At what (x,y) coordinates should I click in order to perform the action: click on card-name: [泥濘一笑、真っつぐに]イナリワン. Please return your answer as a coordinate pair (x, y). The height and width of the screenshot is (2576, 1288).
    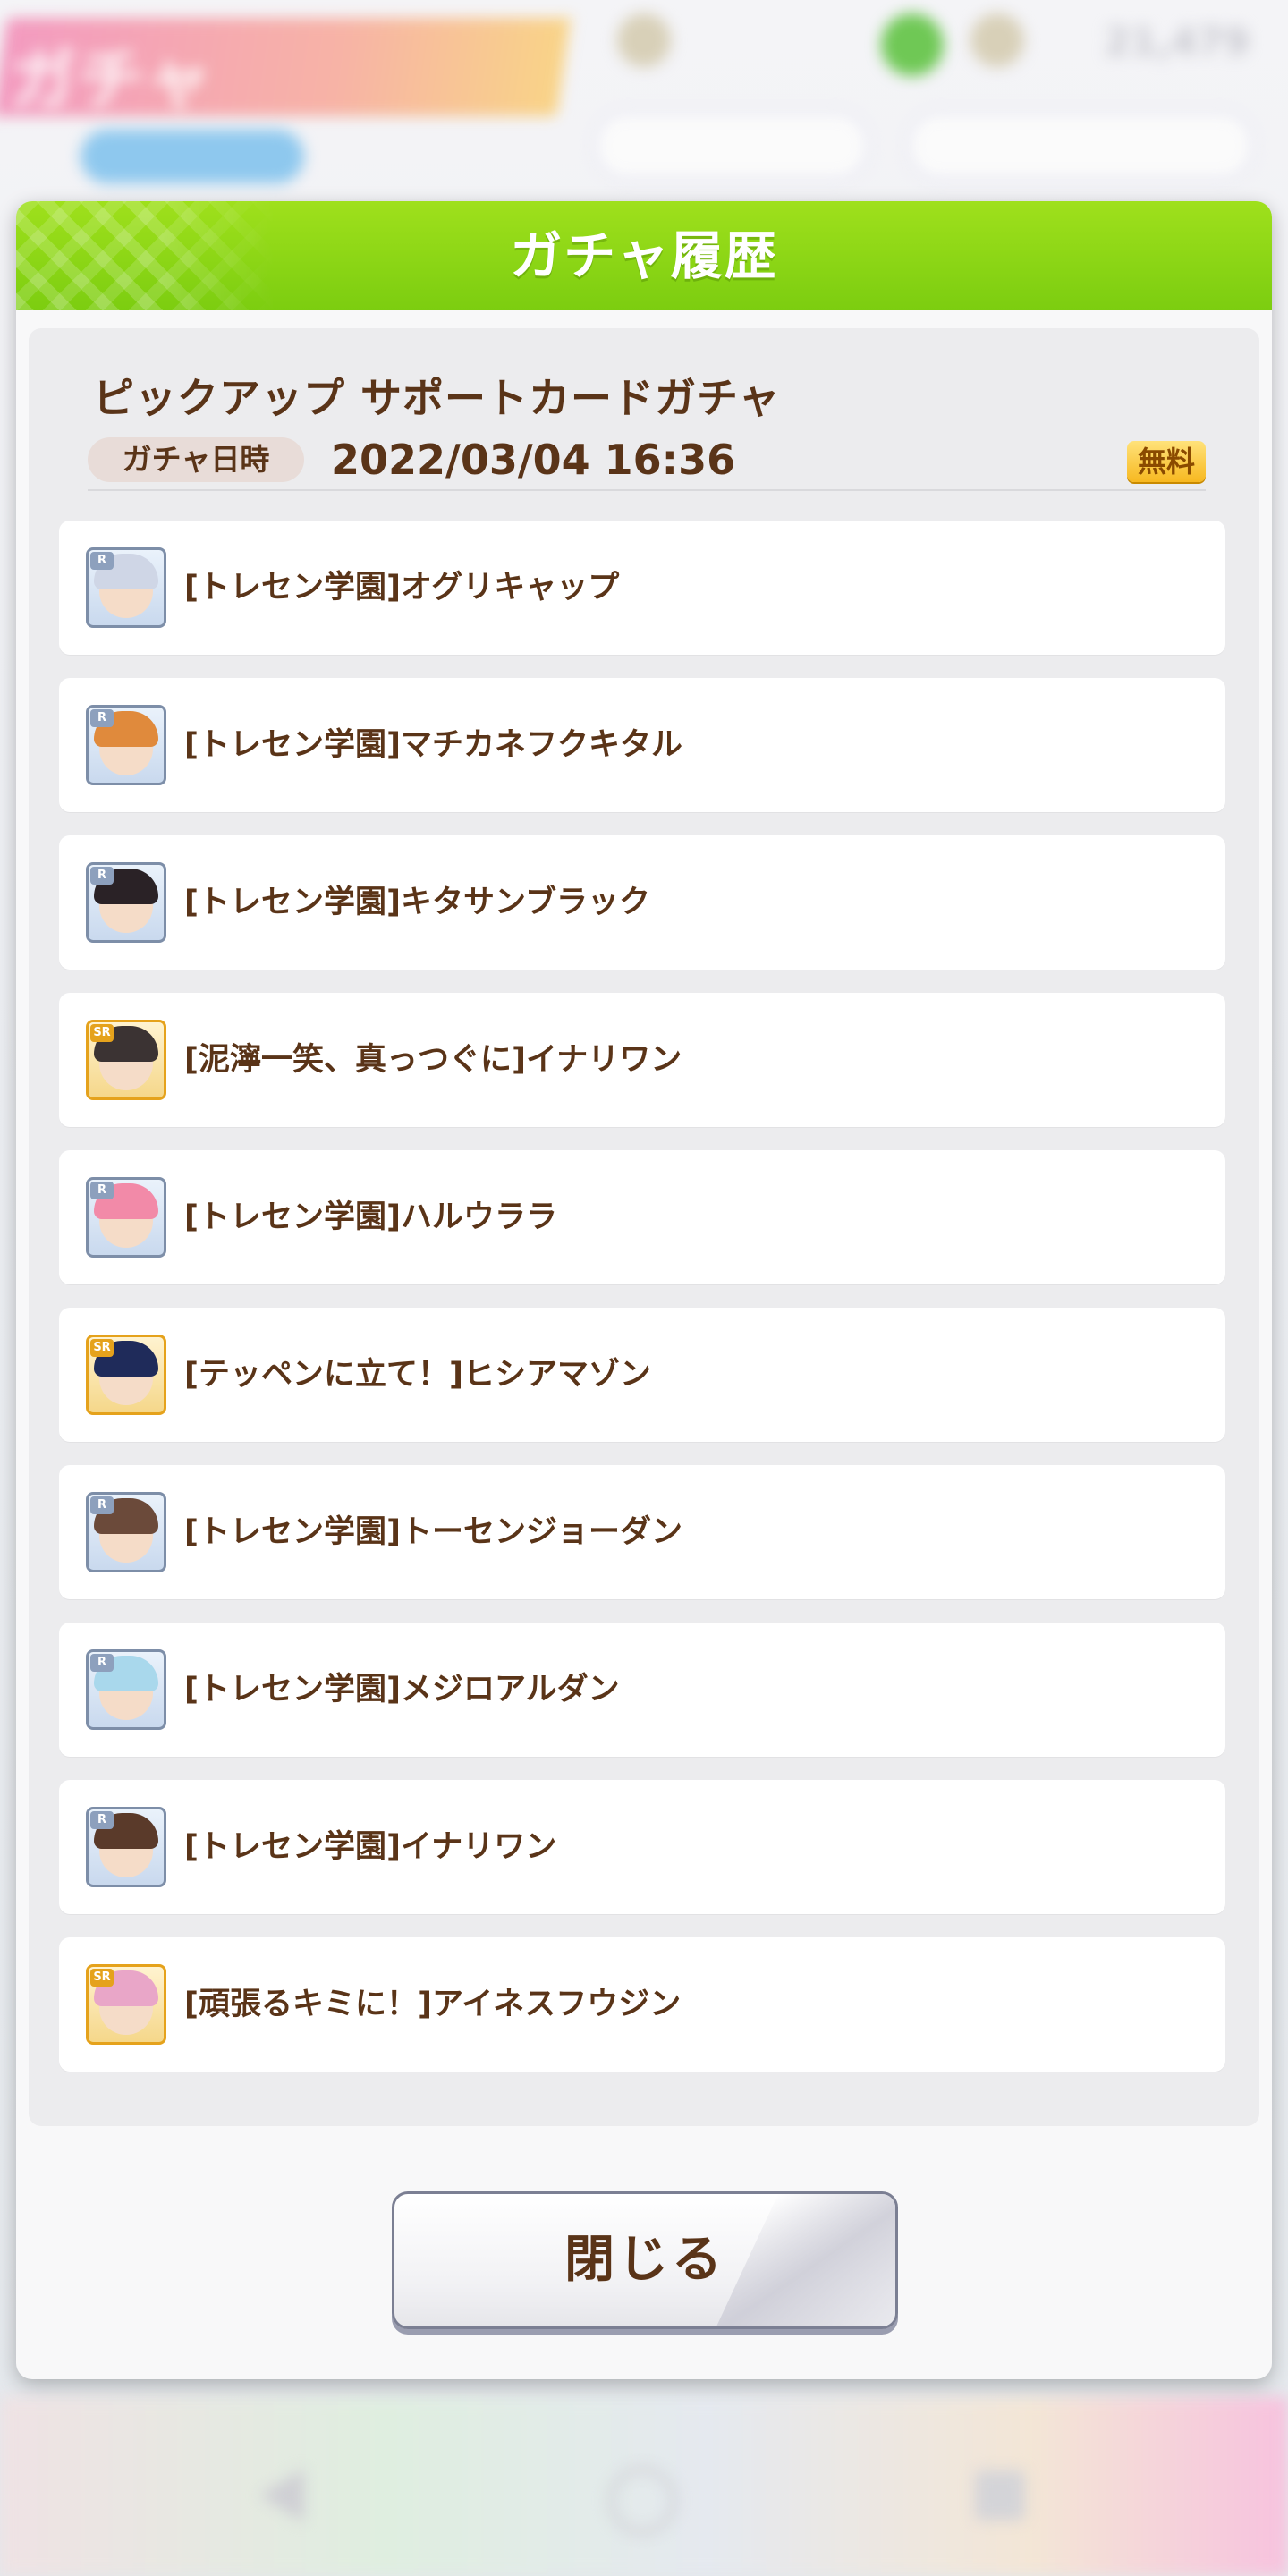
    Looking at the image, I should click on (433, 1060).